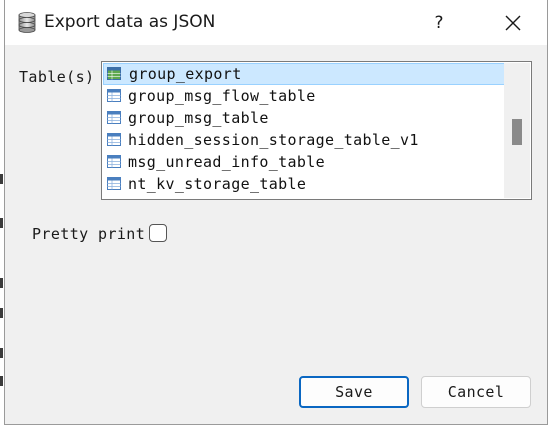 The height and width of the screenshot is (427, 549). What do you see at coordinates (198, 118) in the screenshot?
I see `list-item-label: group_msg_table` at bounding box center [198, 118].